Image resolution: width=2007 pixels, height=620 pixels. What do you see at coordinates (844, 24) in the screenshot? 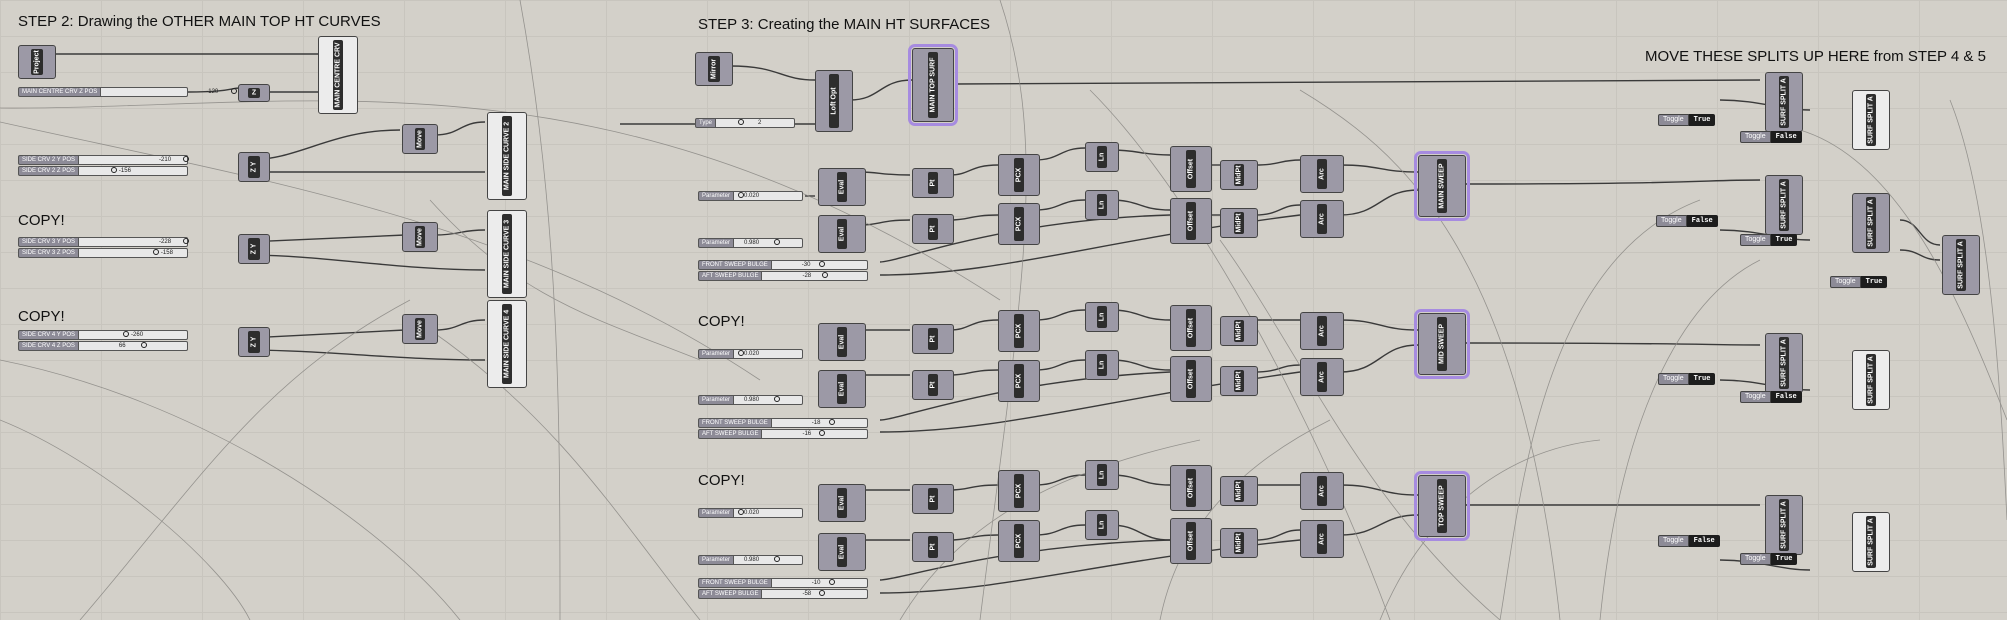
I see `step3-heading: STEP 3: Creating the MAIN HT SURFACES` at bounding box center [844, 24].